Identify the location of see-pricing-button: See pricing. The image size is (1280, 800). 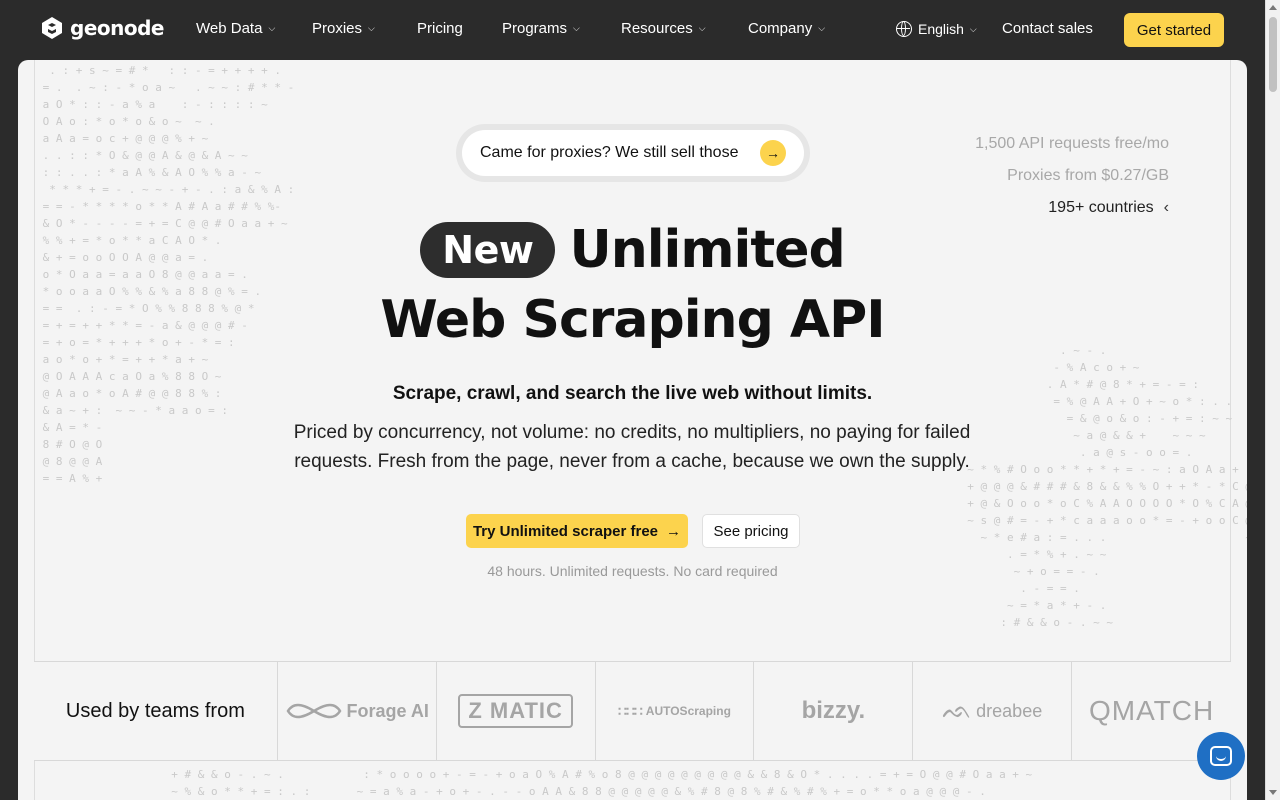
(751, 531).